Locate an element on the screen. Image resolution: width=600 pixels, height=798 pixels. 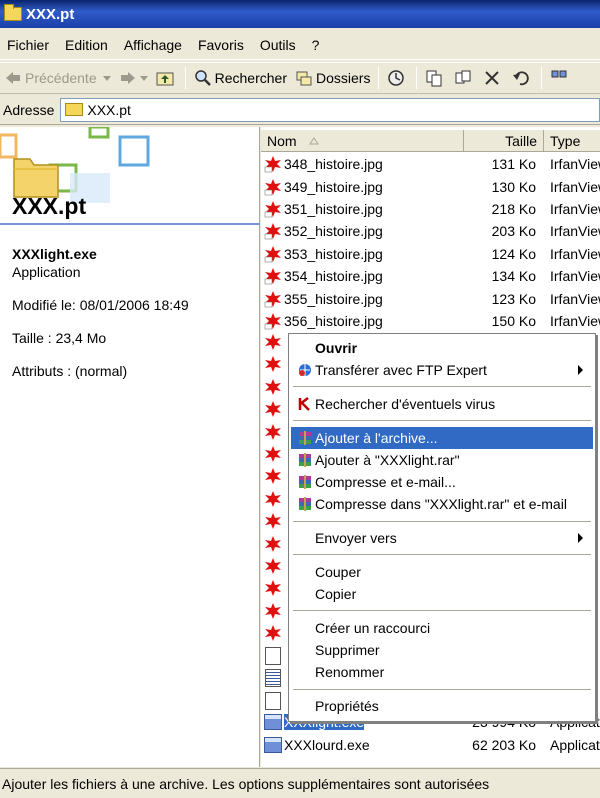
undo-button is located at coordinates (522, 78).